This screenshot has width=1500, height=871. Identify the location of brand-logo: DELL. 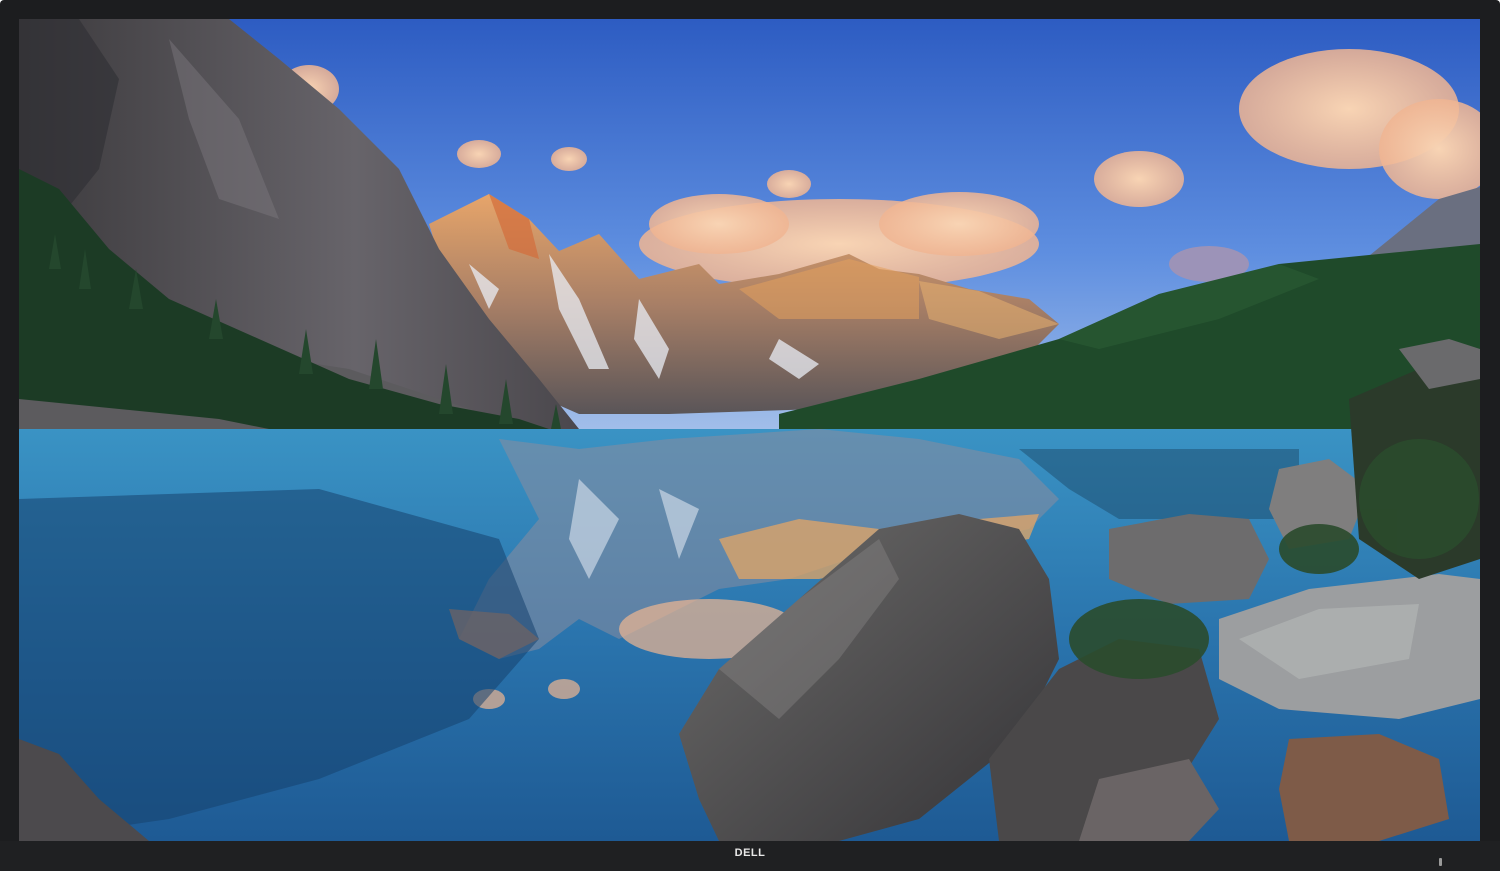
(750, 853).